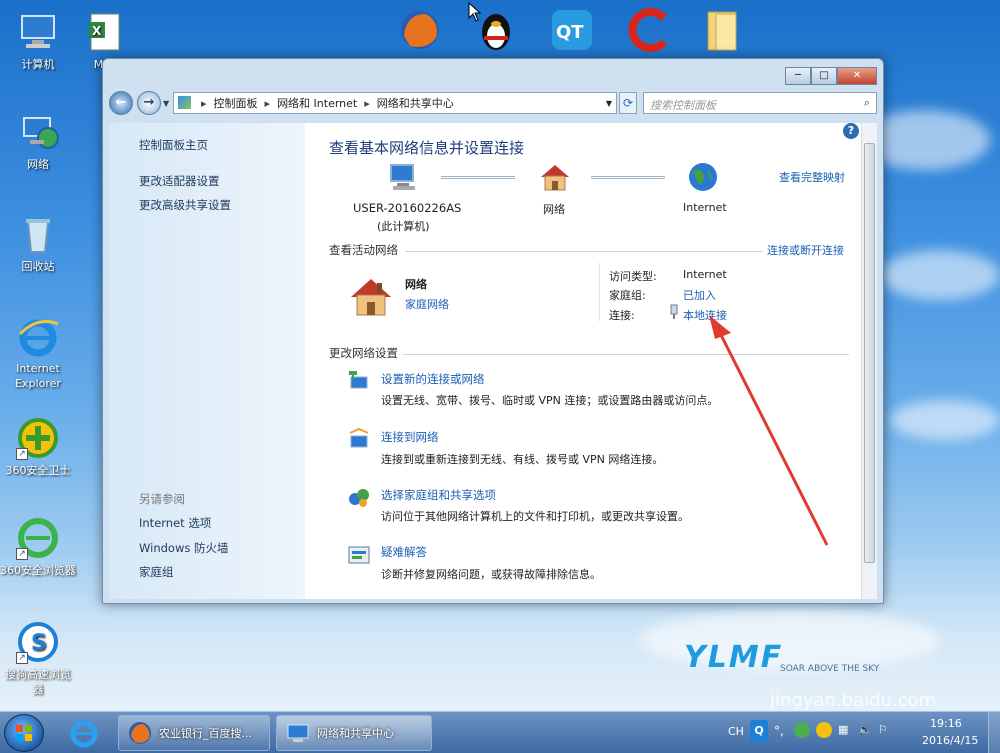 The width and height of the screenshot is (1000, 753). What do you see at coordinates (404, 552) in the screenshot?
I see `task-link-troubleshoot: 疑难解答` at bounding box center [404, 552].